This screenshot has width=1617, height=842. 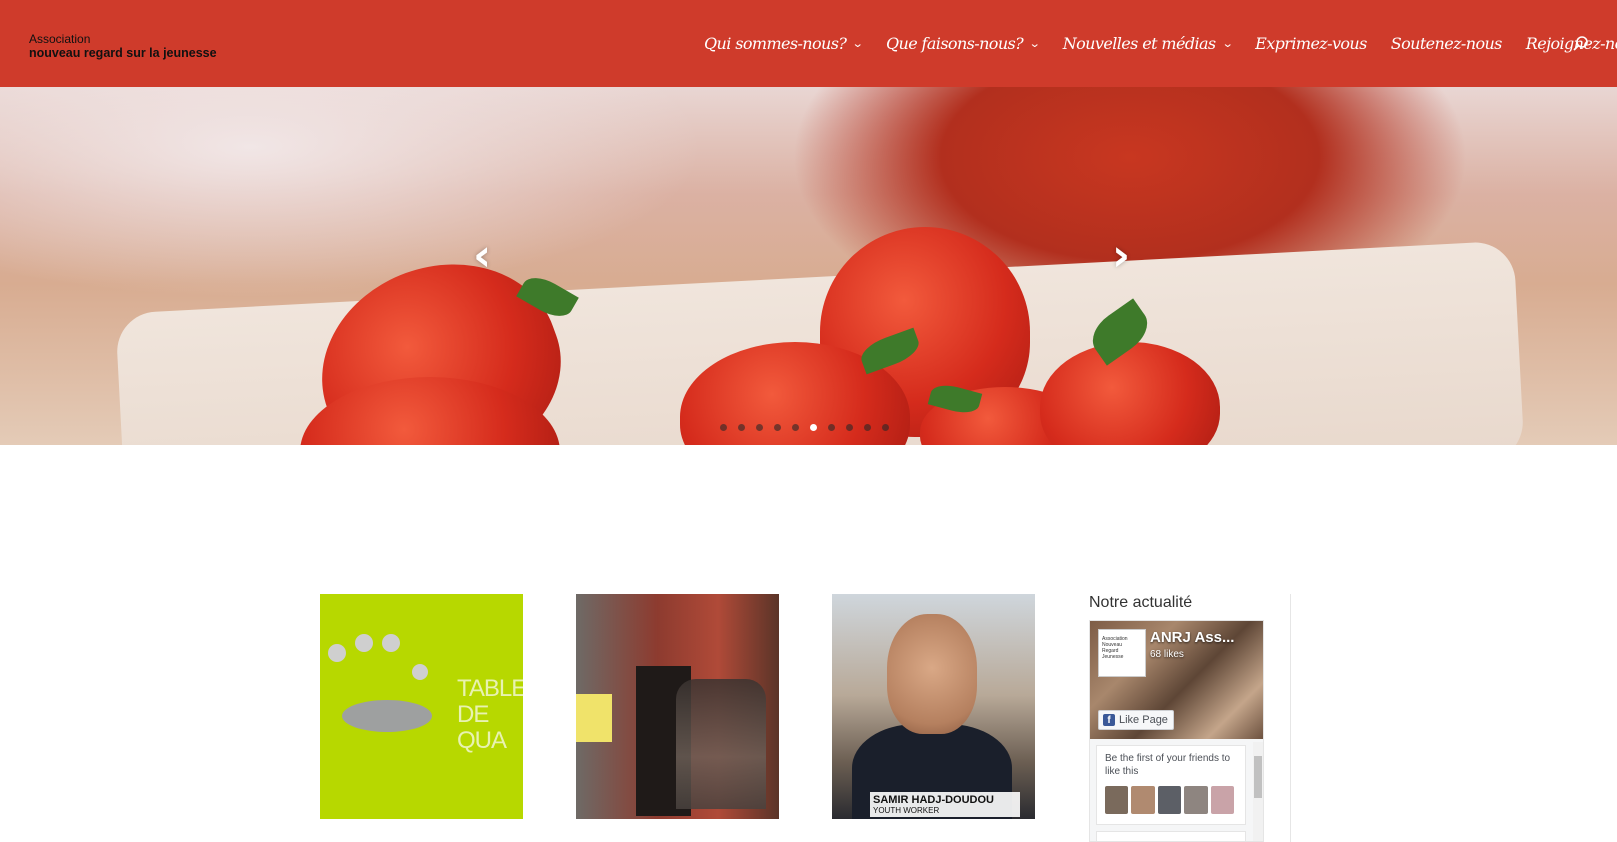 I want to click on logo-line-2: nouveau regard sur la jeunesse, so click(x=123, y=53).